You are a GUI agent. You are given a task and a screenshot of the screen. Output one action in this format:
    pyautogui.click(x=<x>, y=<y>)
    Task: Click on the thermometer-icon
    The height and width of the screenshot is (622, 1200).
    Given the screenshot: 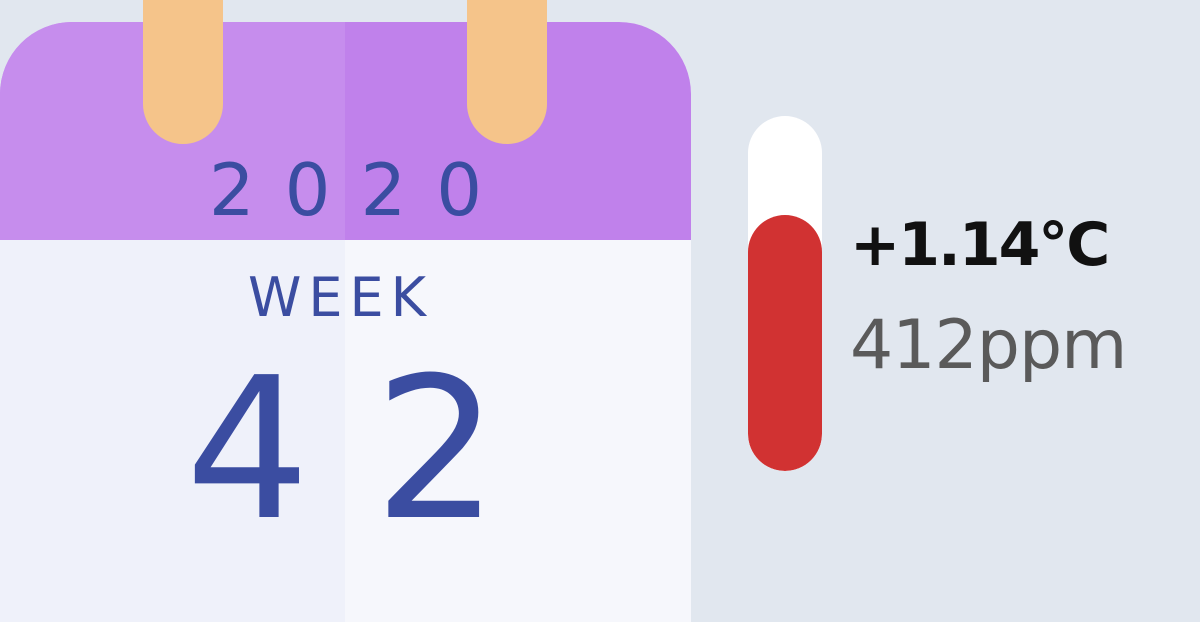 What is the action you would take?
    pyautogui.click(x=785, y=293)
    